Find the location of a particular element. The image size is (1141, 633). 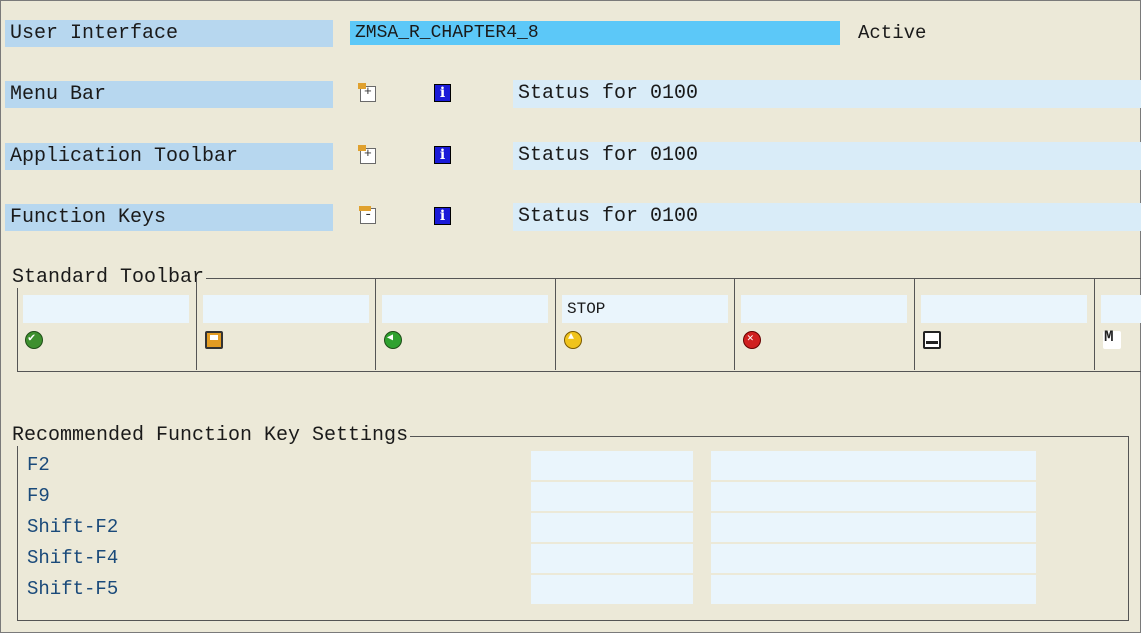

shift-f2-code-field is located at coordinates (612, 527).